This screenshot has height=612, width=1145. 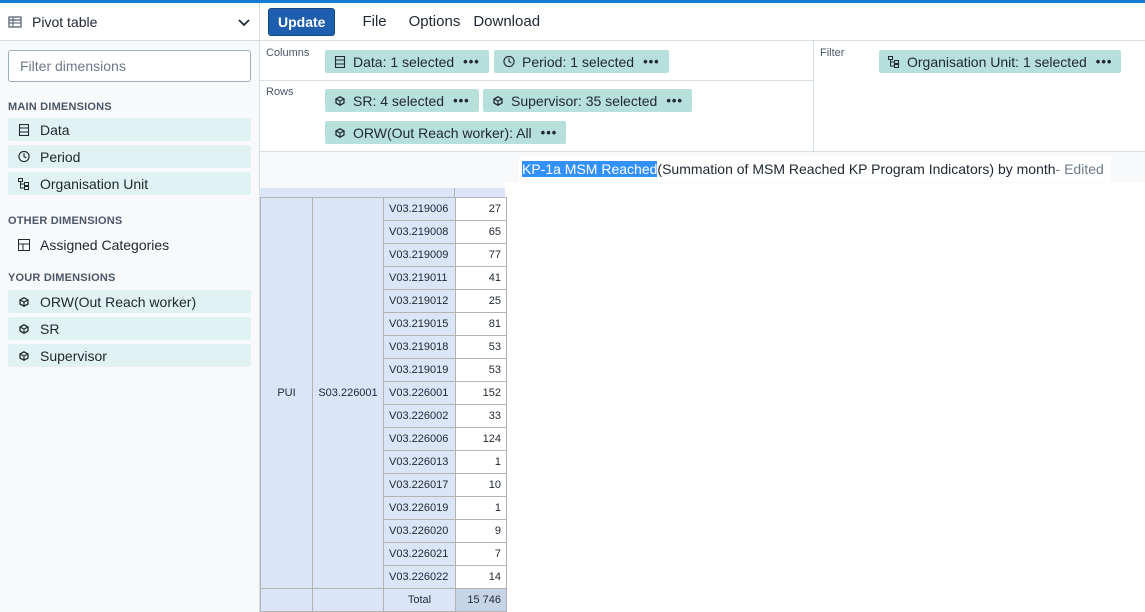 I want to click on org-tree-icon, so click(x=894, y=61).